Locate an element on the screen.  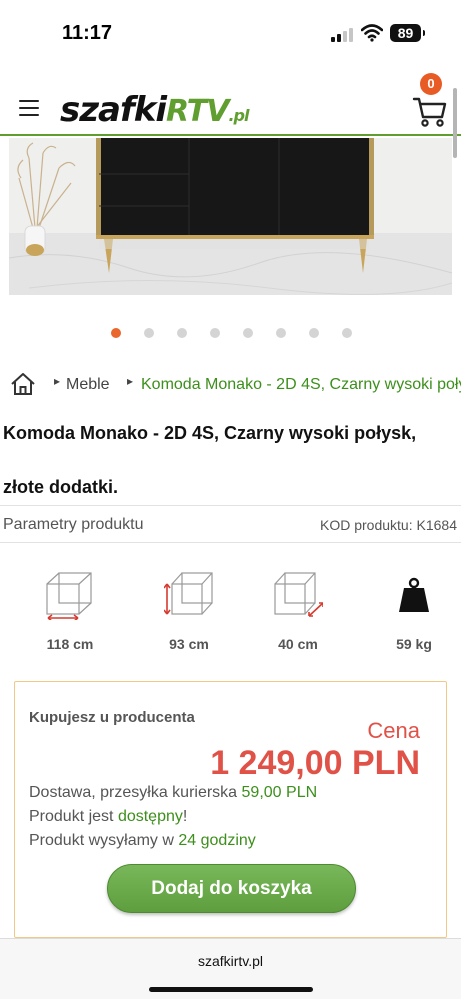
dimension-weight: 59 kg is located at coordinates (414, 615).